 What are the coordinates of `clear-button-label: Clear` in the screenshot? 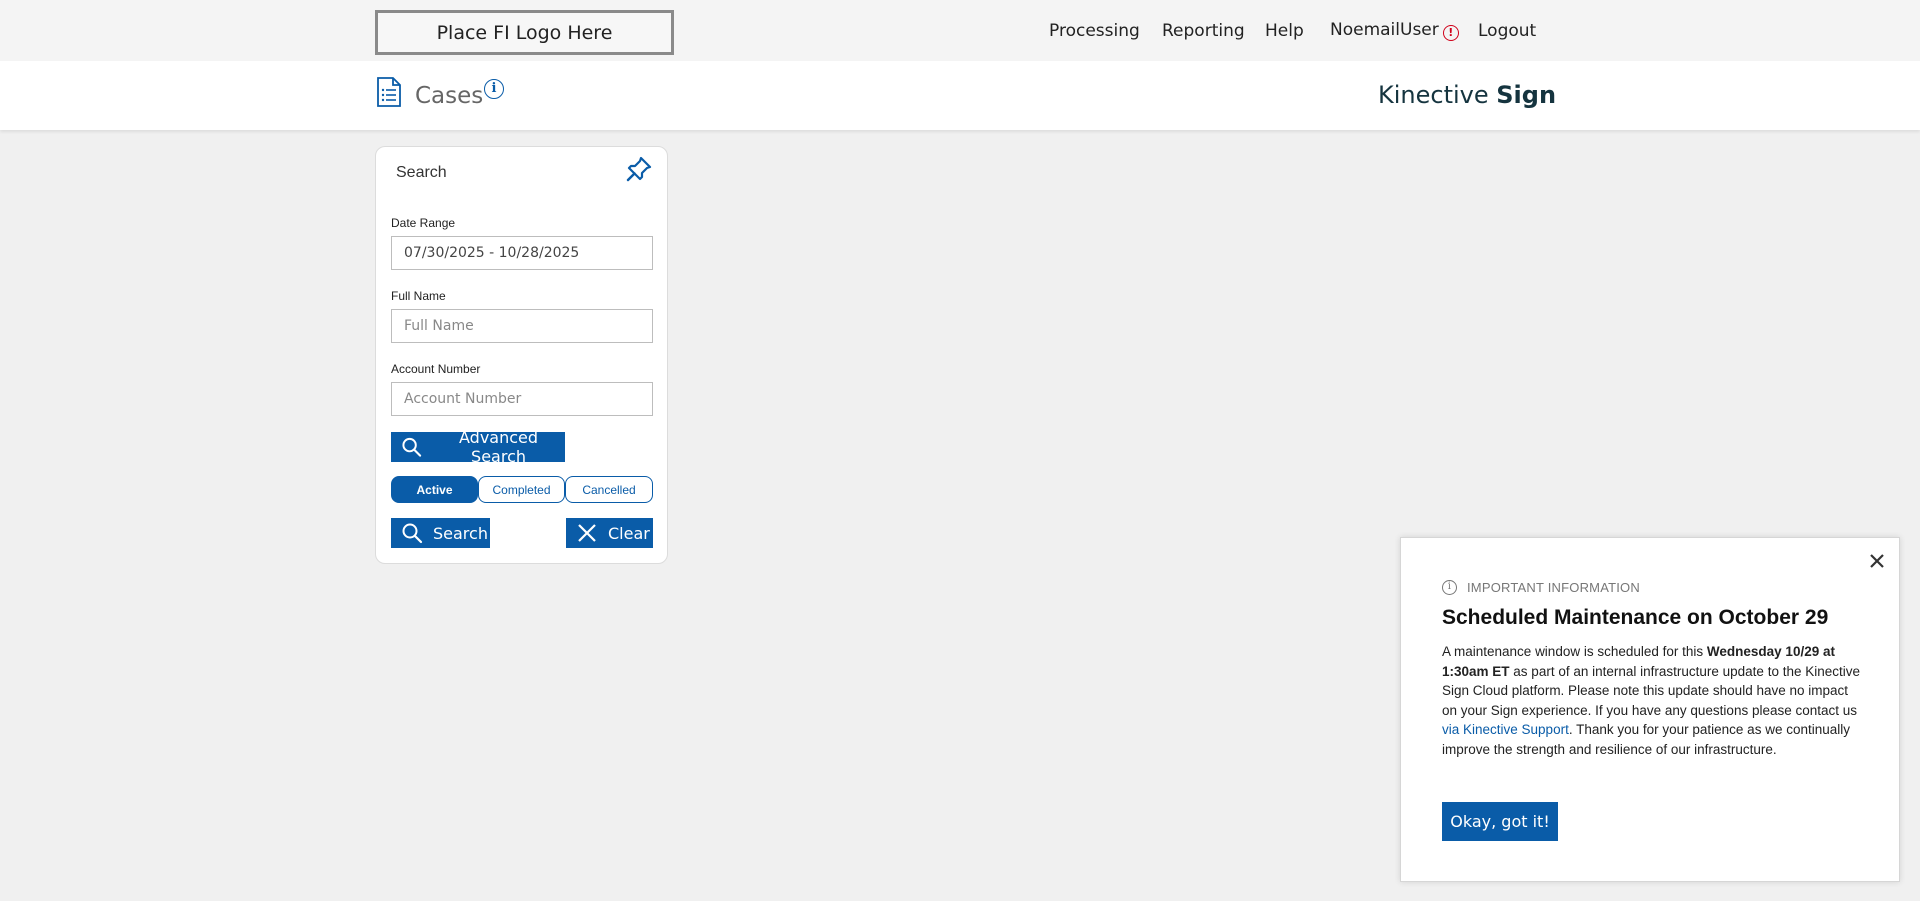 It's located at (629, 533).